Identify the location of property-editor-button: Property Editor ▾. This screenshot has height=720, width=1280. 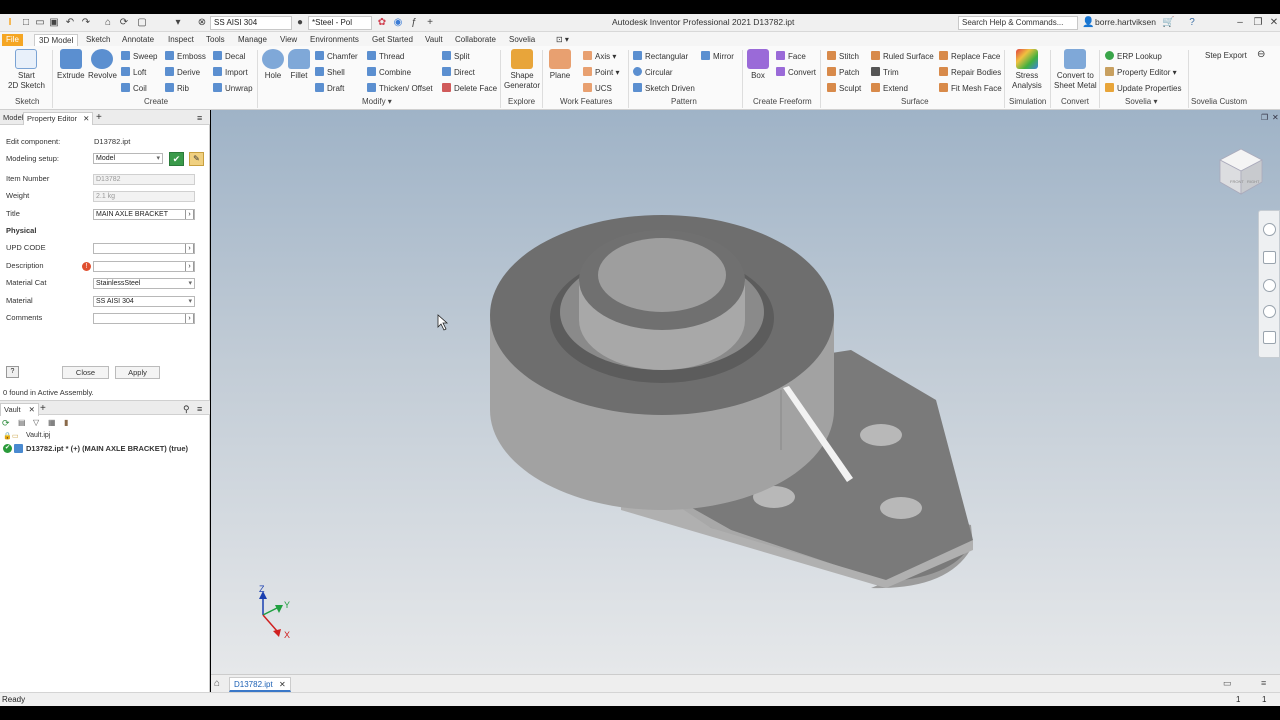
(1141, 72).